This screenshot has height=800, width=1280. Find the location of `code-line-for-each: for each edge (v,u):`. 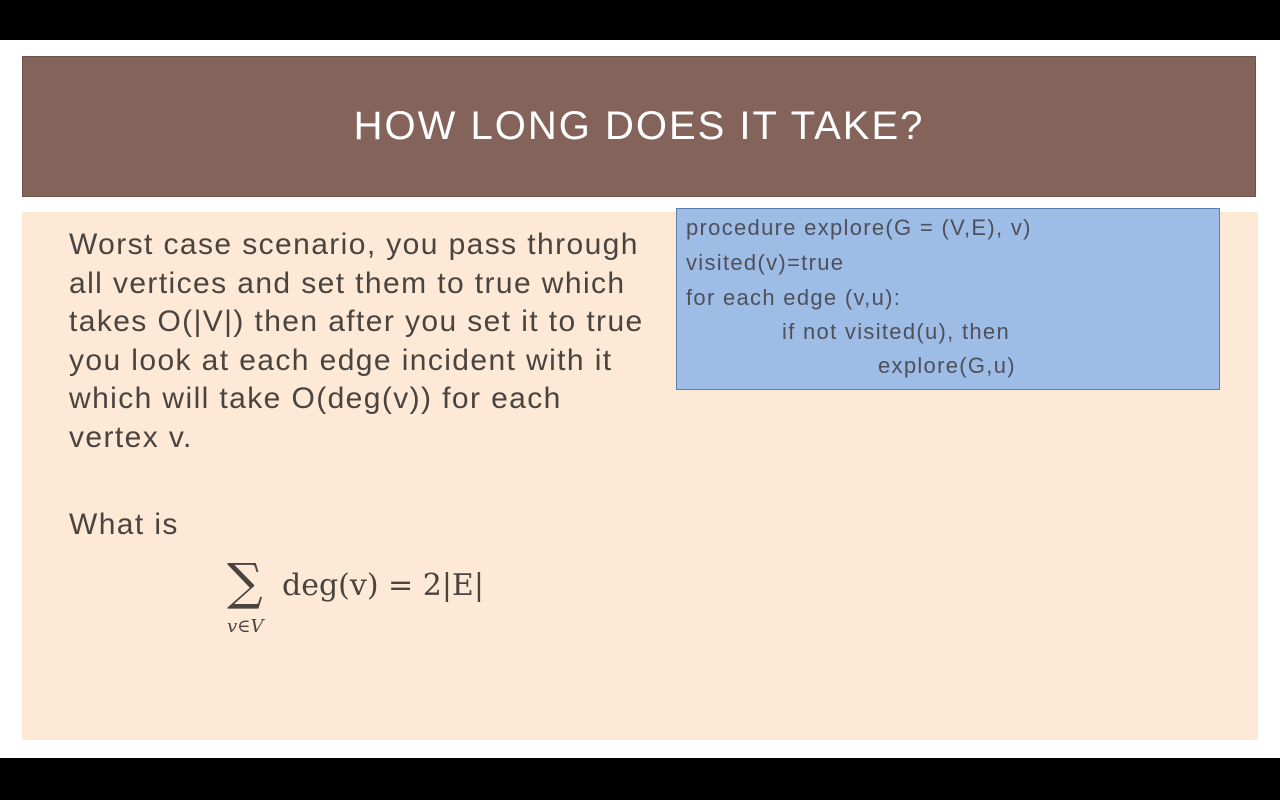

code-line-for-each: for each edge (v,u): is located at coordinates (794, 297).